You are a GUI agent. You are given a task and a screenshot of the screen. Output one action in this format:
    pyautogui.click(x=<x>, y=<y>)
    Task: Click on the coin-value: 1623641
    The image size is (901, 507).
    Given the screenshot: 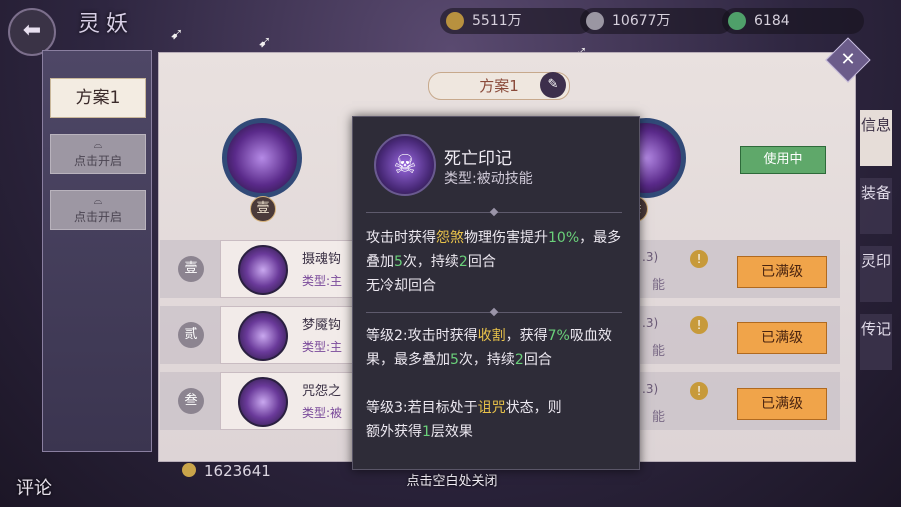 What is the action you would take?
    pyautogui.click(x=237, y=471)
    